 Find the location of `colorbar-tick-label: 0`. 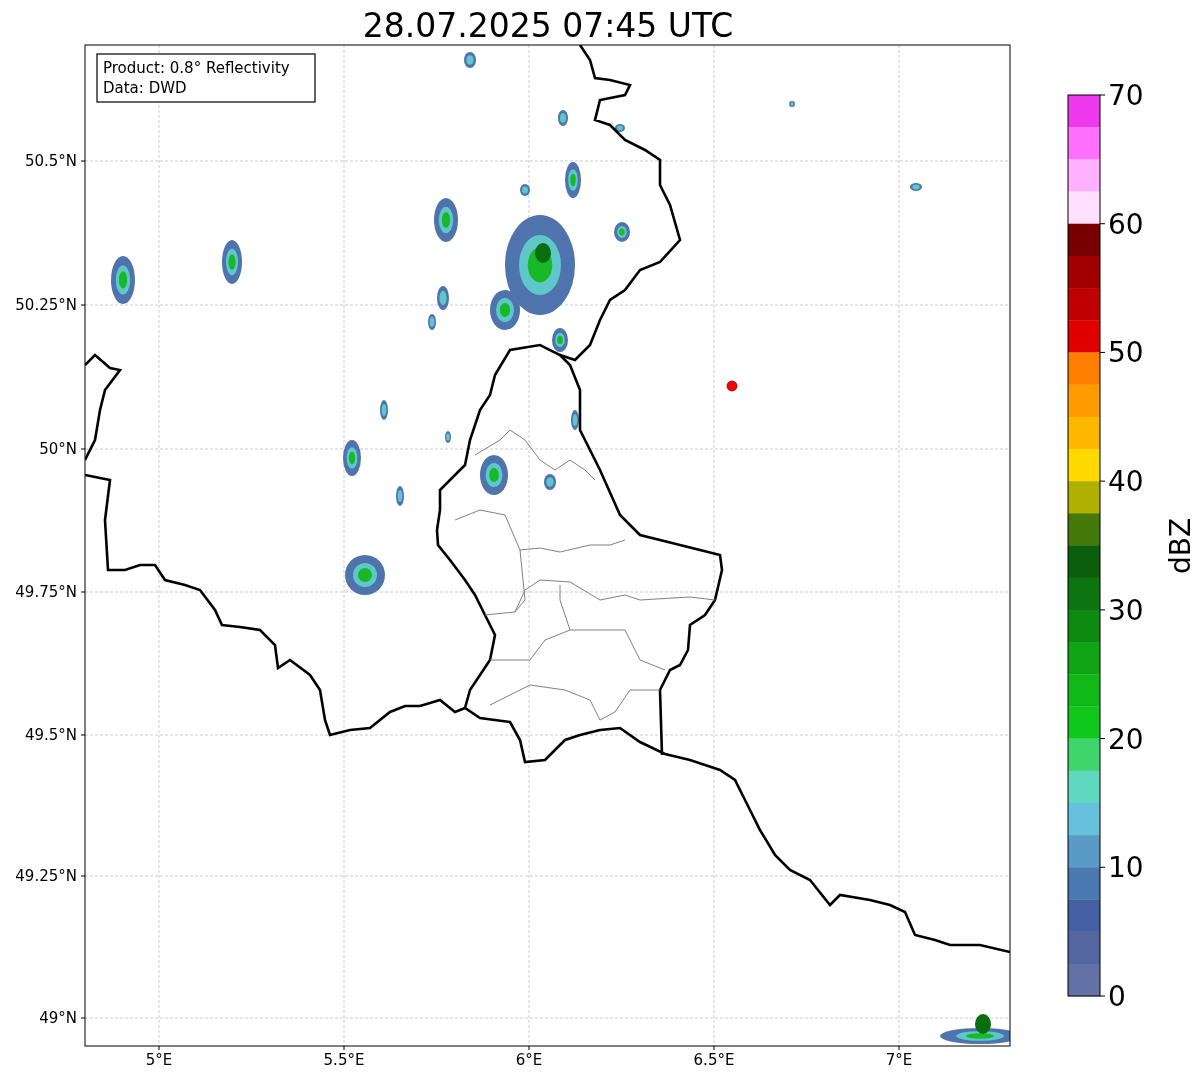

colorbar-tick-label: 0 is located at coordinates (1117, 996).